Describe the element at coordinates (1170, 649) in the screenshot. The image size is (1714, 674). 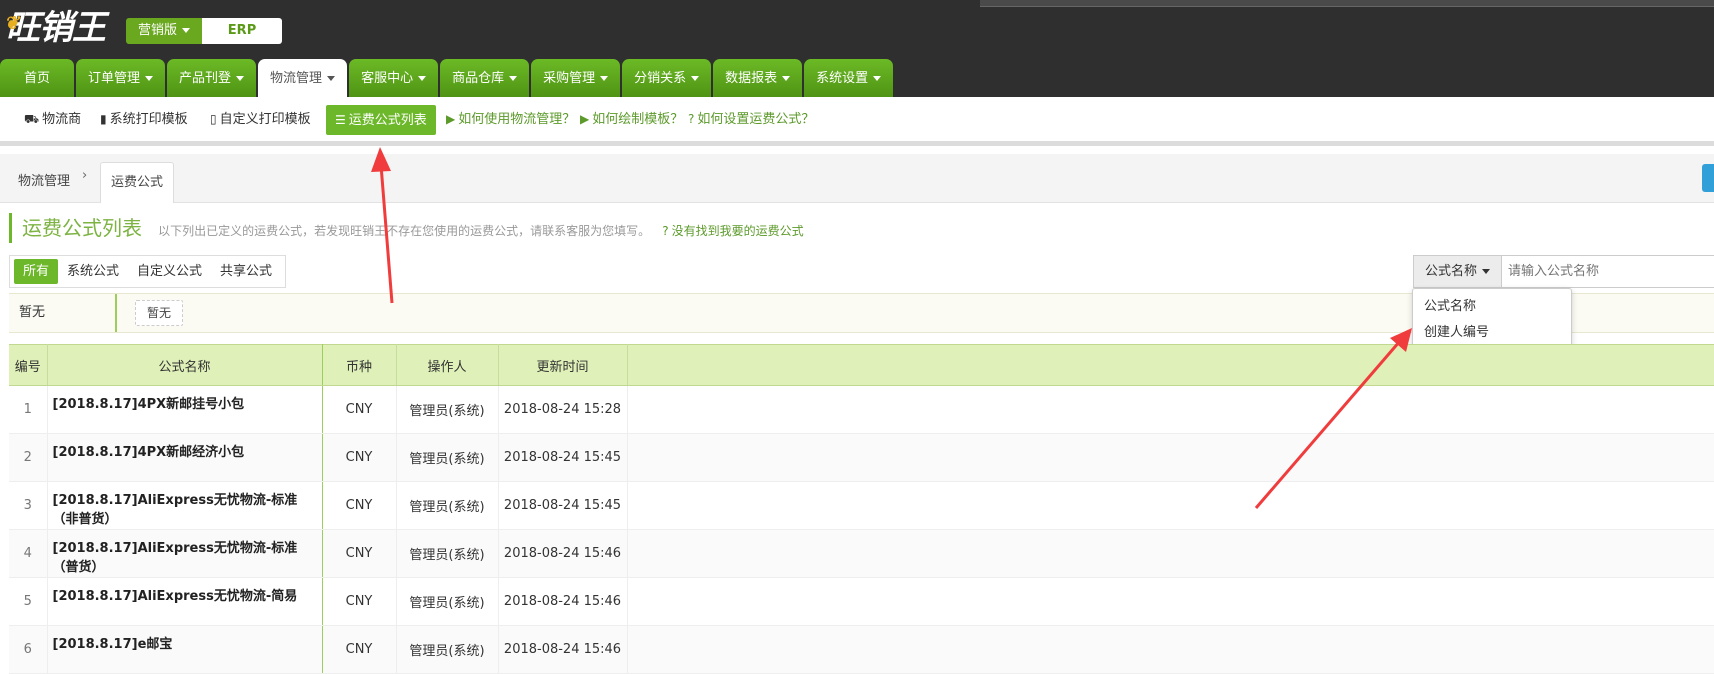
I see `cell-filler` at that location.